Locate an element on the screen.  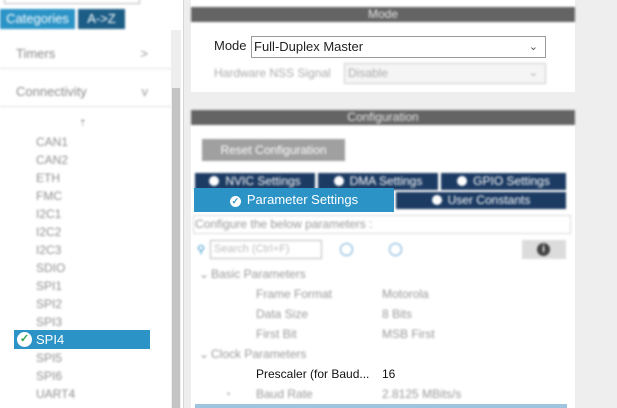
reset-configuration-button: Reset Configuration is located at coordinates (273, 150).